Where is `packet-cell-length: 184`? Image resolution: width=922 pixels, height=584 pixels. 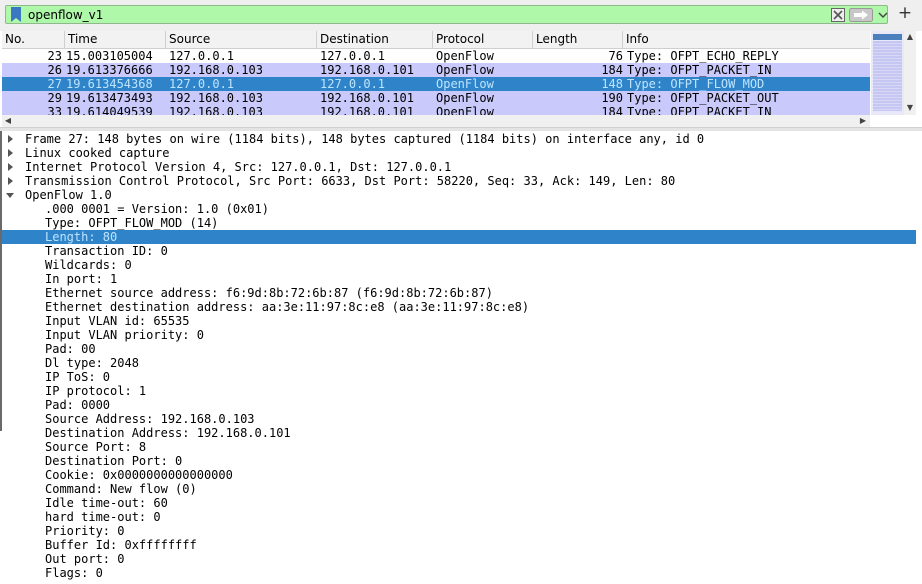
packet-cell-length: 184 is located at coordinates (612, 70).